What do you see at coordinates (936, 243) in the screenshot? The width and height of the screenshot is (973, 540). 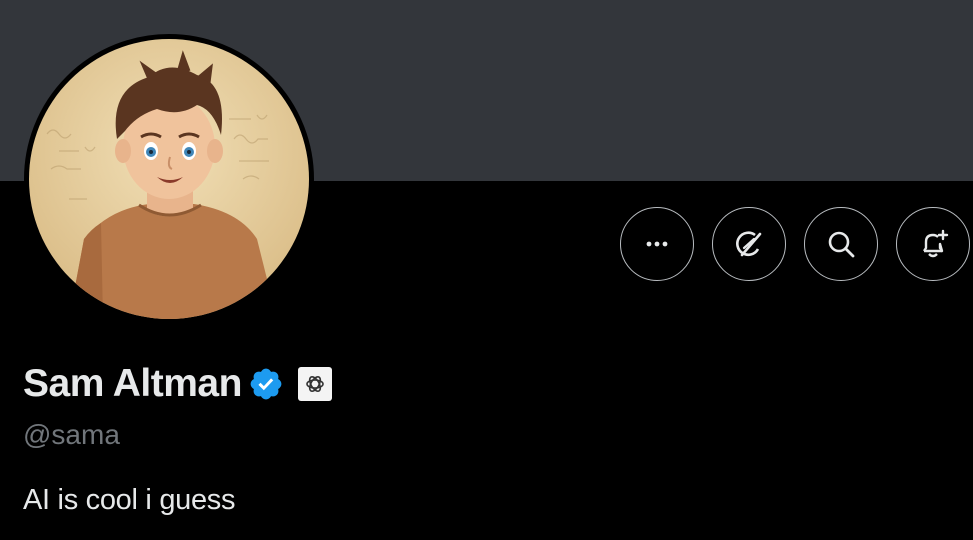 I see `bell-plus-icon` at bounding box center [936, 243].